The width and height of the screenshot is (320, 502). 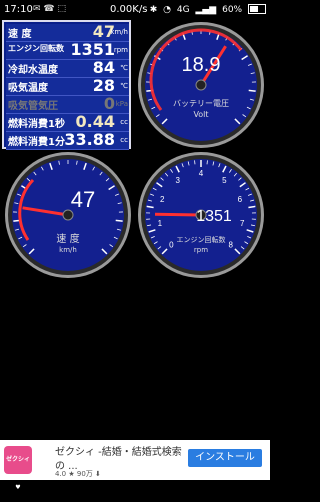 I want to click on rpm-tick-label: 3, so click(x=177, y=180).